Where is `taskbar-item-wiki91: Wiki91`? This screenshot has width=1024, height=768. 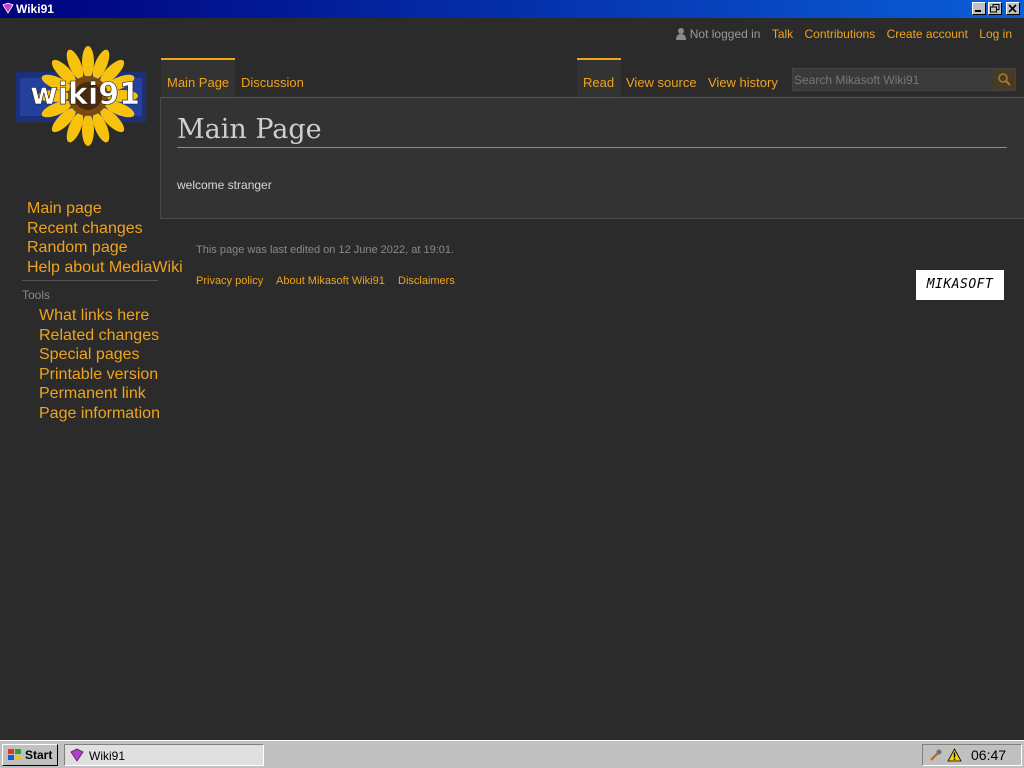
taskbar-item-wiki91: Wiki91 is located at coordinates (164, 755).